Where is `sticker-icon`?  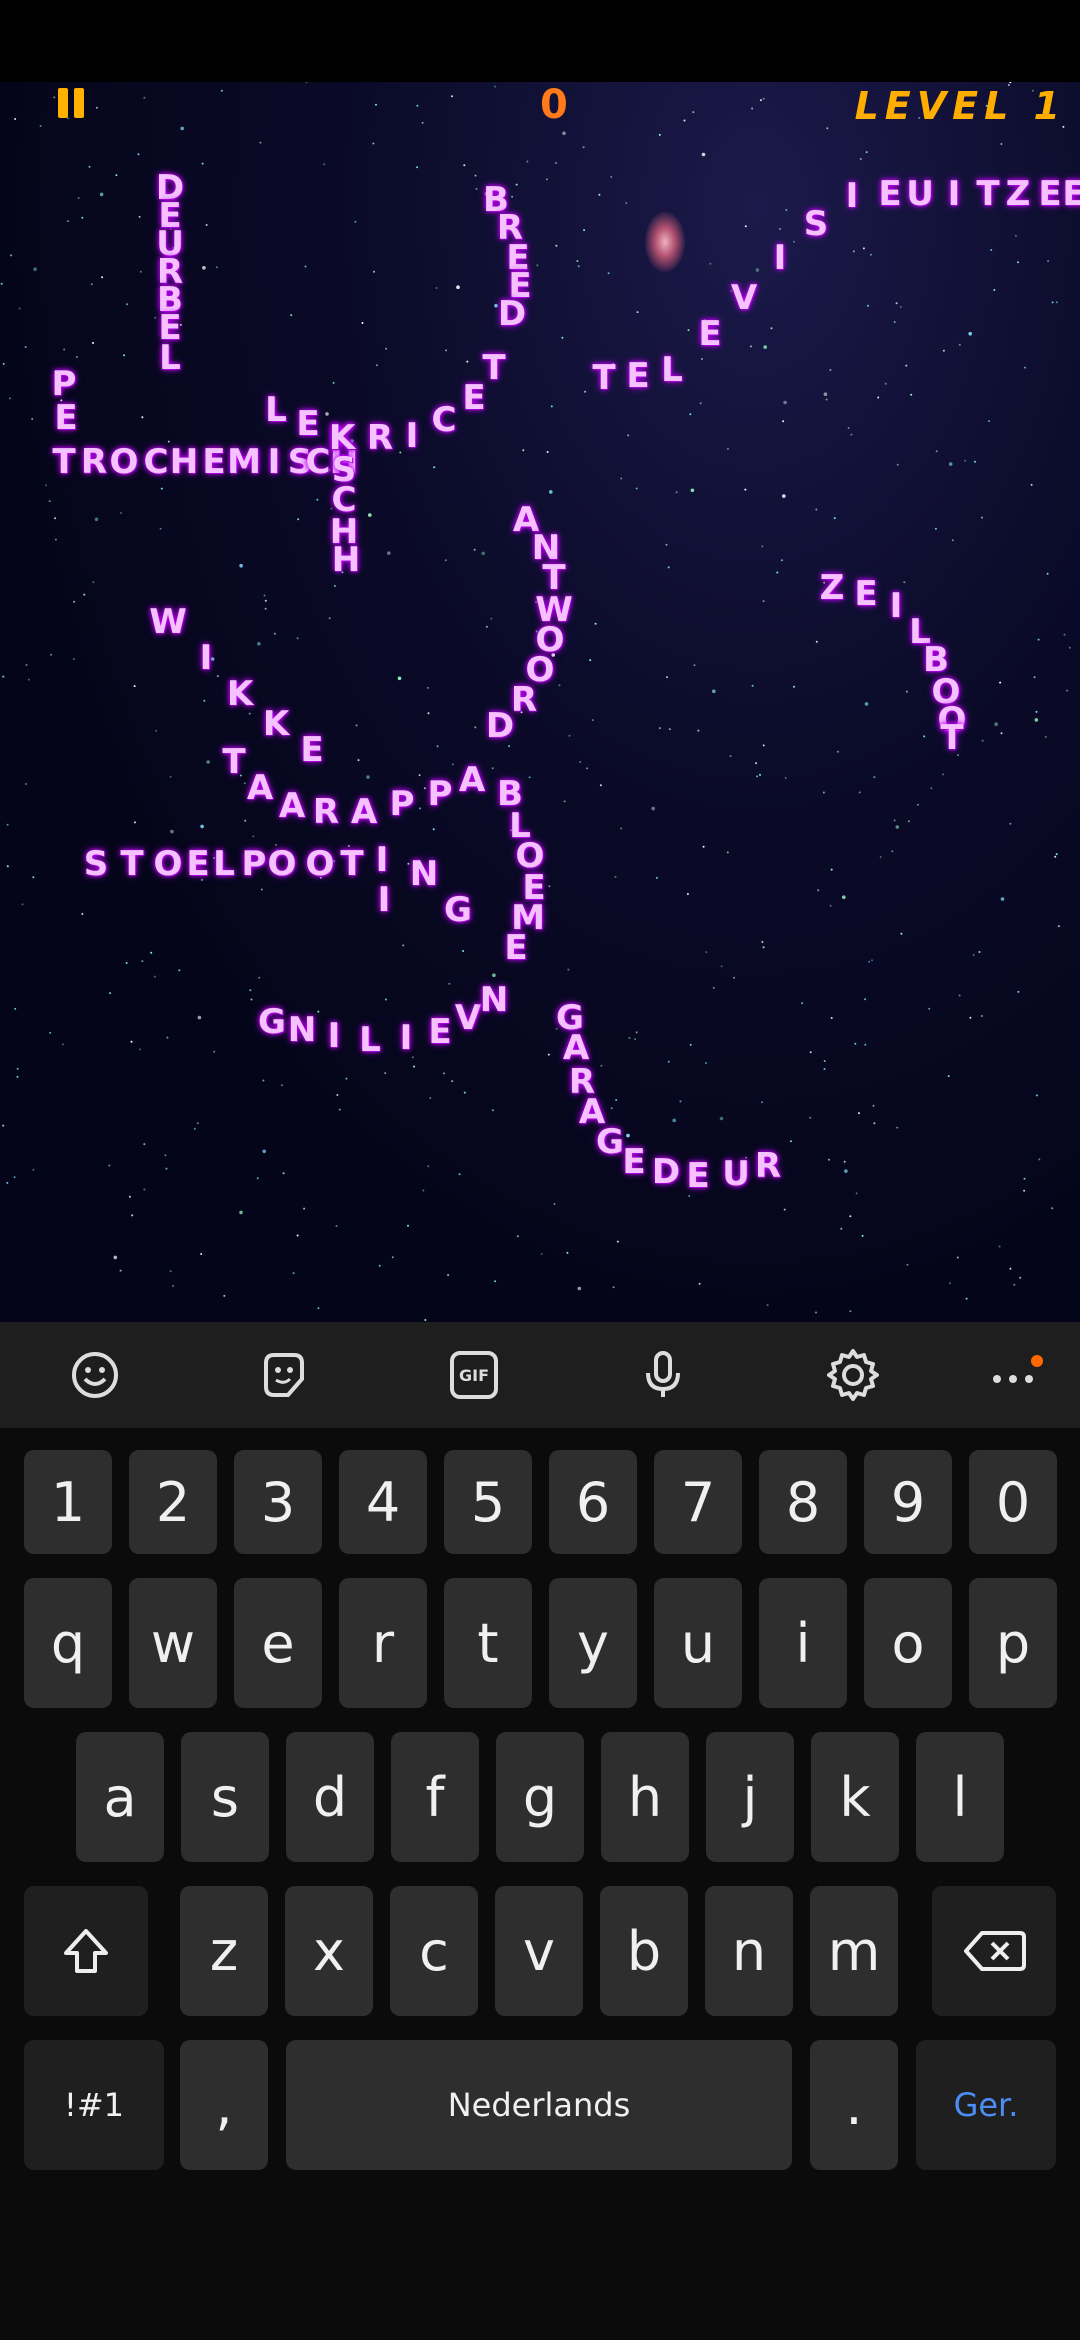 sticker-icon is located at coordinates (284, 1375).